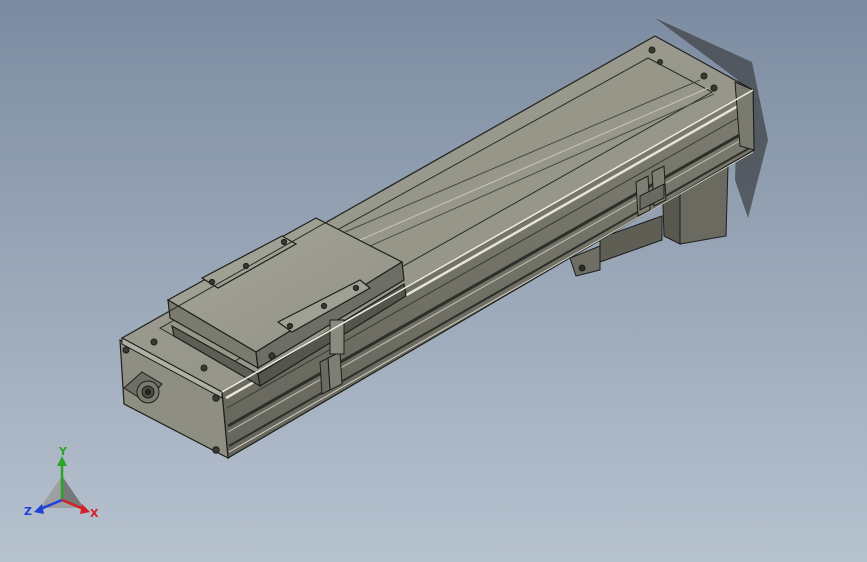 This screenshot has width=867, height=562. What do you see at coordinates (28, 511) in the screenshot?
I see `z-axis-label: Z` at bounding box center [28, 511].